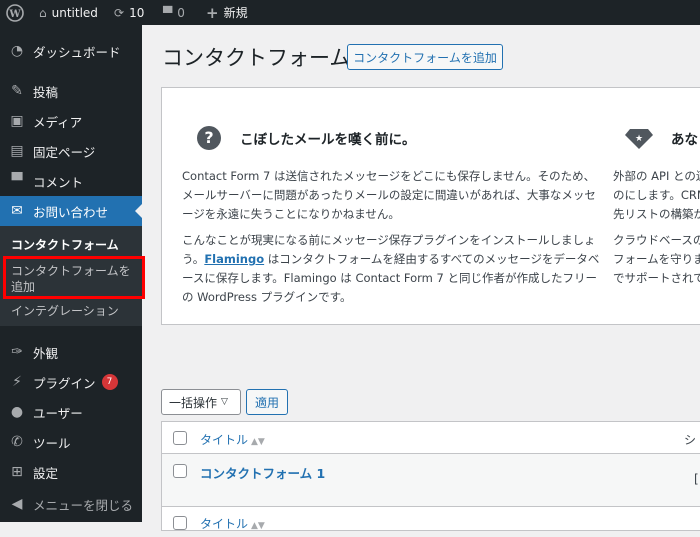 This screenshot has width=700, height=537. What do you see at coordinates (234, 259) in the screenshot?
I see `flamingo-link: Flamingo` at bounding box center [234, 259].